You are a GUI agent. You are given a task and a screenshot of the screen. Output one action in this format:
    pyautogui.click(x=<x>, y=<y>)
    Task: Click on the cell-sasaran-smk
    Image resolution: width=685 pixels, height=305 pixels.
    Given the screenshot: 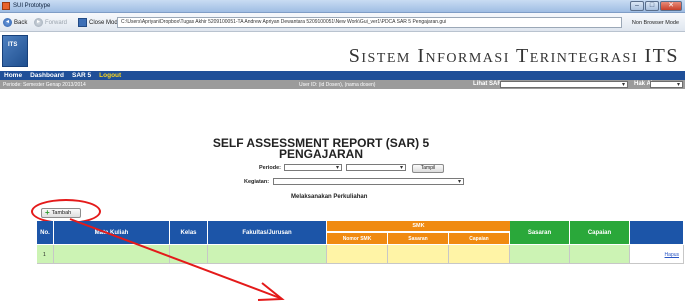 What is the action you would take?
    pyautogui.click(x=418, y=254)
    